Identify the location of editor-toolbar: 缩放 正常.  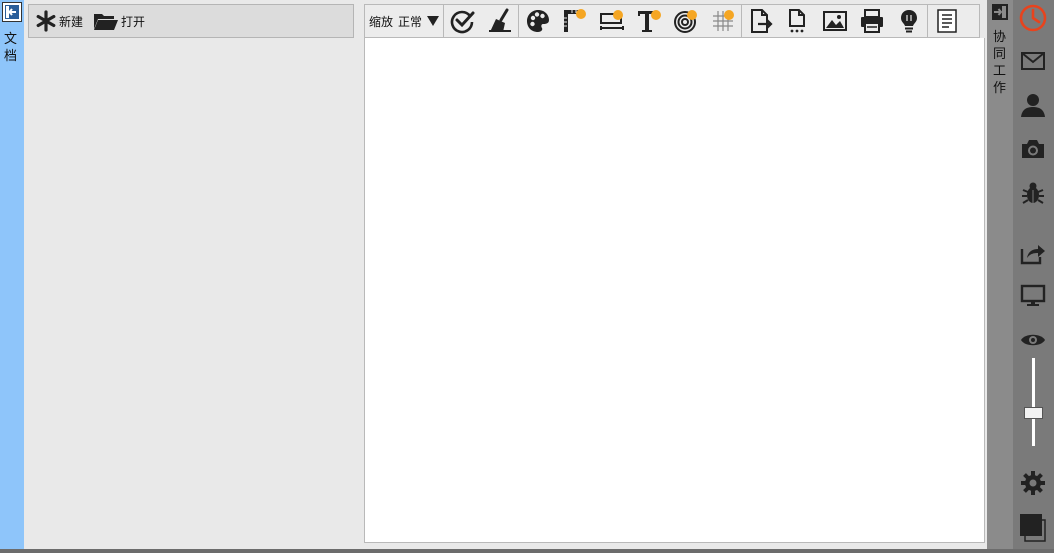
(672, 21).